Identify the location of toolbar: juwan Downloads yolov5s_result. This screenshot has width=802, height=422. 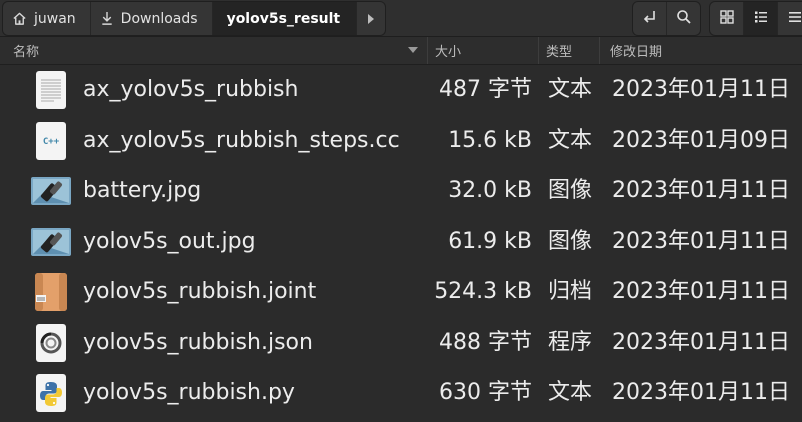
(401, 18).